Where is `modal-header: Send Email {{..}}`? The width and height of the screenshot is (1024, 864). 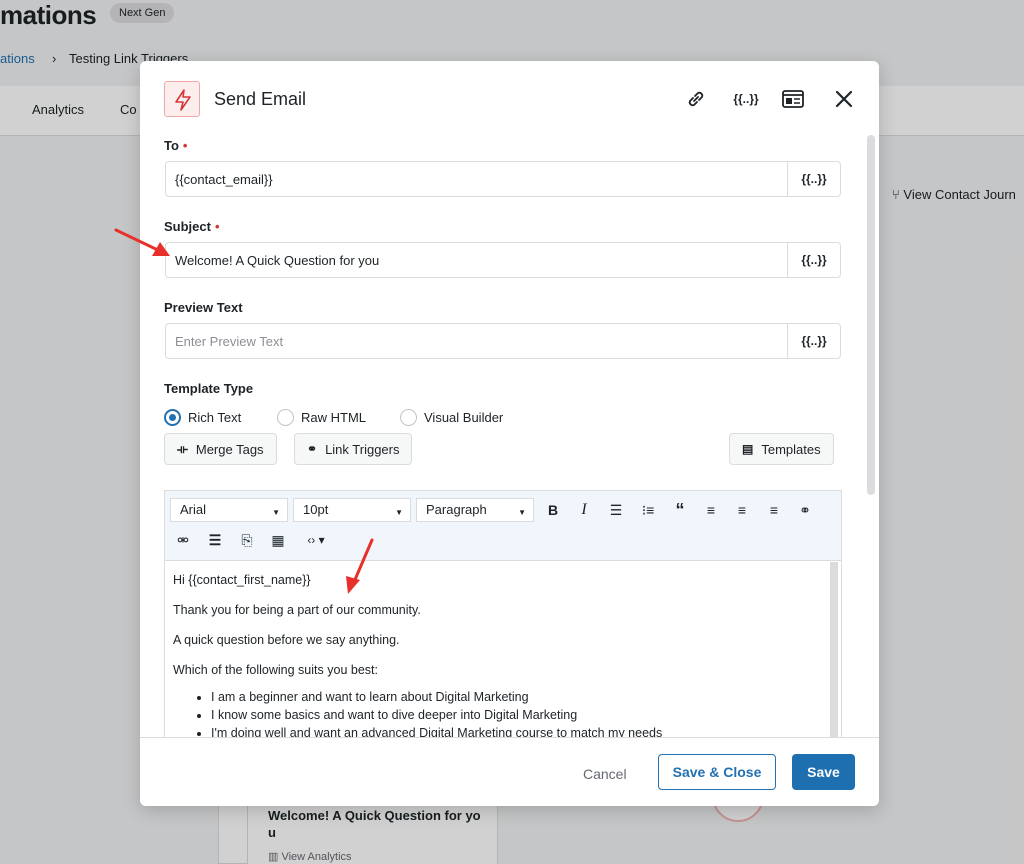 modal-header: Send Email {{..}} is located at coordinates (509, 97).